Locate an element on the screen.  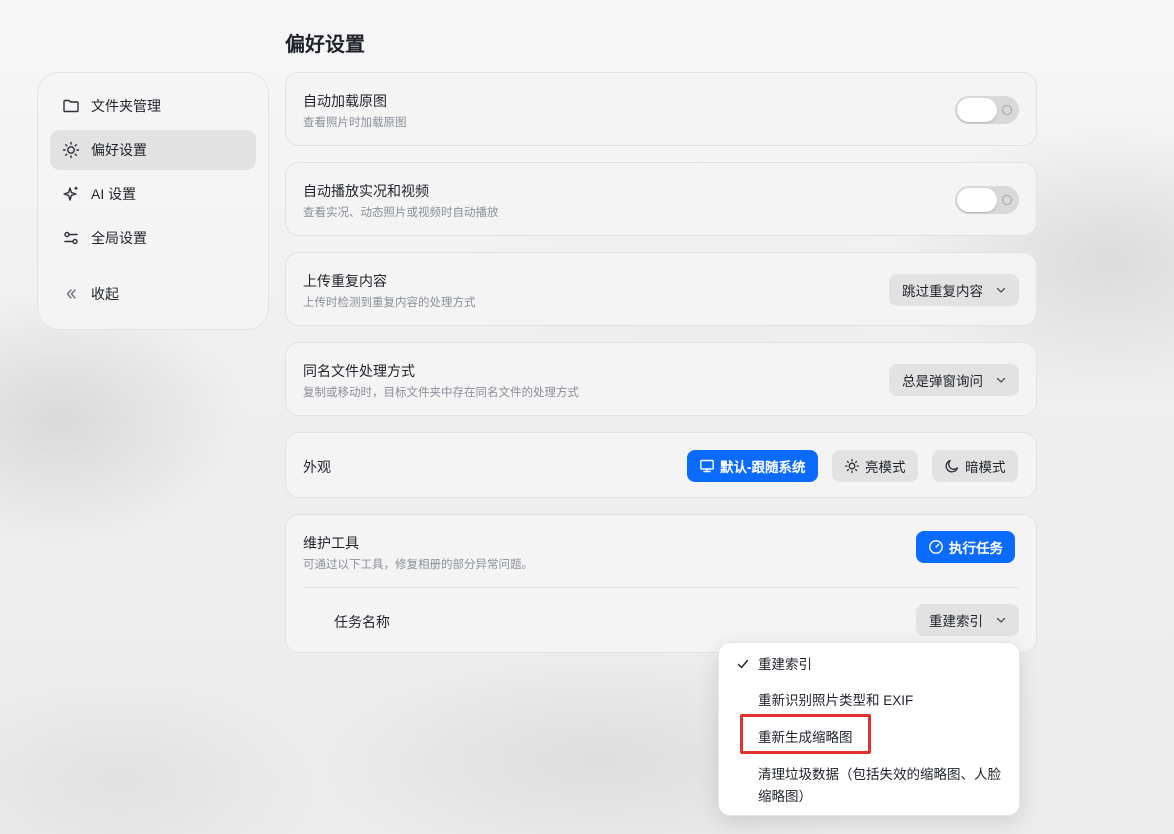
sidebar-item-label: AI 设置 is located at coordinates (114, 194).